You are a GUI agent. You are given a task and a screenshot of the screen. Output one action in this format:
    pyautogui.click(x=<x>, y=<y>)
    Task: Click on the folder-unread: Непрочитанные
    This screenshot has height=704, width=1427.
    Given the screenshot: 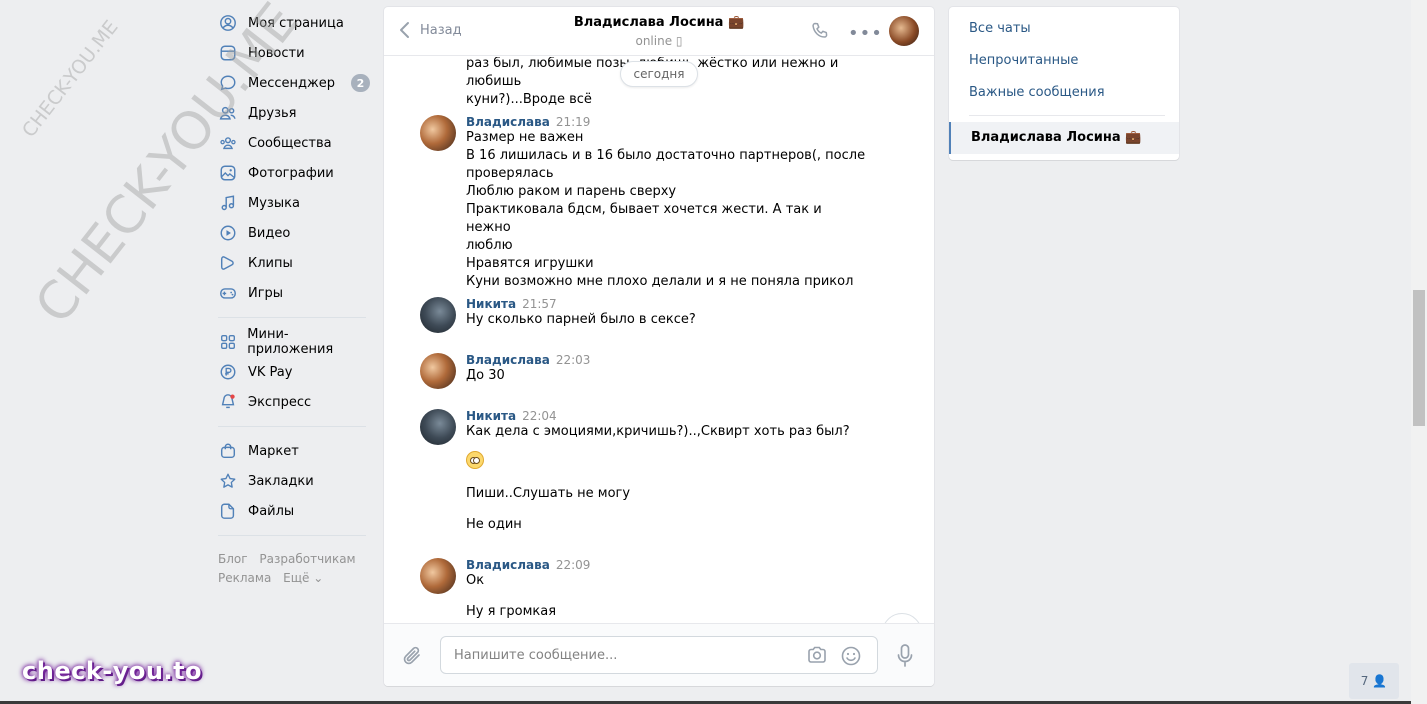 What is the action you would take?
    pyautogui.click(x=1064, y=61)
    